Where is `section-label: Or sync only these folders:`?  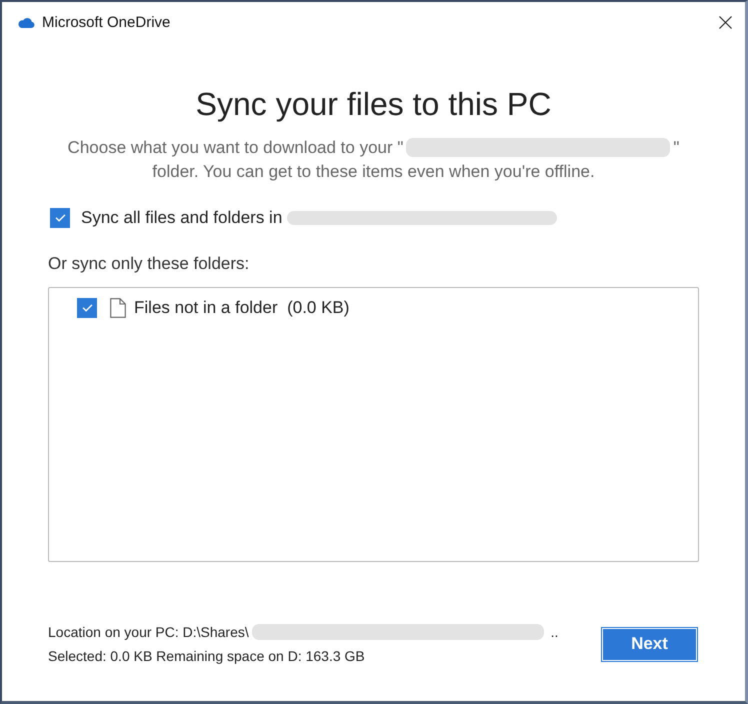
section-label: Or sync only these folders: is located at coordinates (149, 264).